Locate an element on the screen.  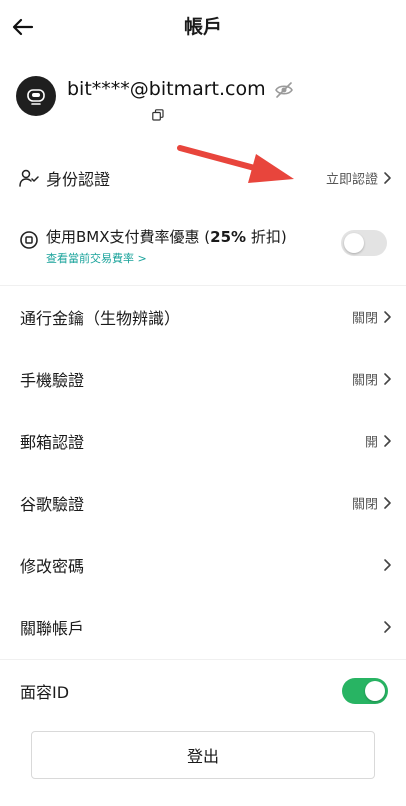
face-id-row: 面容ID is located at coordinates (203, 691).